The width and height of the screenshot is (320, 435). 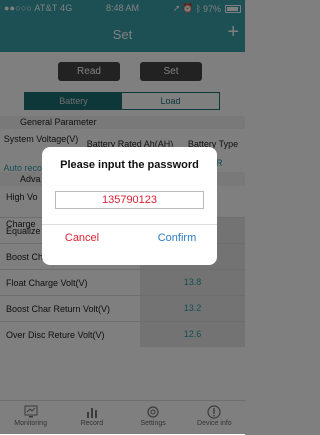 I want to click on confirm-button: Confirm, so click(x=177, y=238).